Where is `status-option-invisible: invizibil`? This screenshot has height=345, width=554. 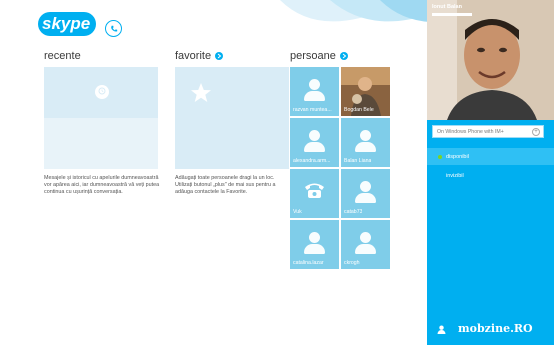
status-option-invisible: invizibil is located at coordinates (455, 176).